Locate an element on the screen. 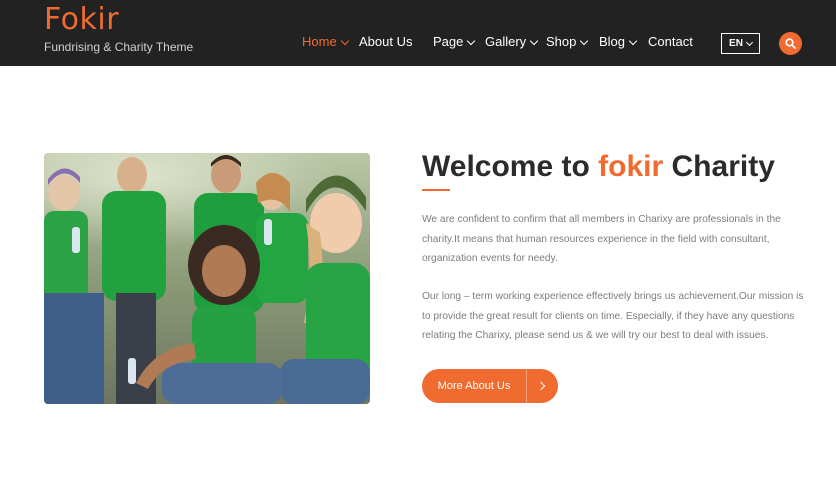 The image size is (836, 484). heading-suffix: Charity is located at coordinates (723, 166).